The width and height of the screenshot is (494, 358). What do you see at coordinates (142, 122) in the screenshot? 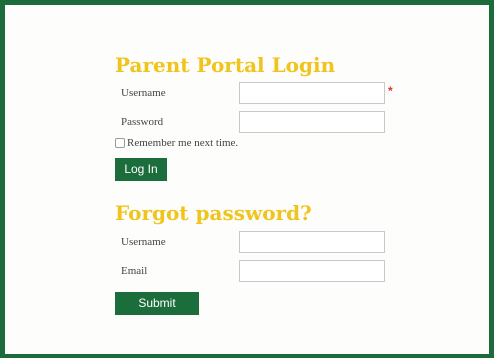
I see `login-password-label: Password` at bounding box center [142, 122].